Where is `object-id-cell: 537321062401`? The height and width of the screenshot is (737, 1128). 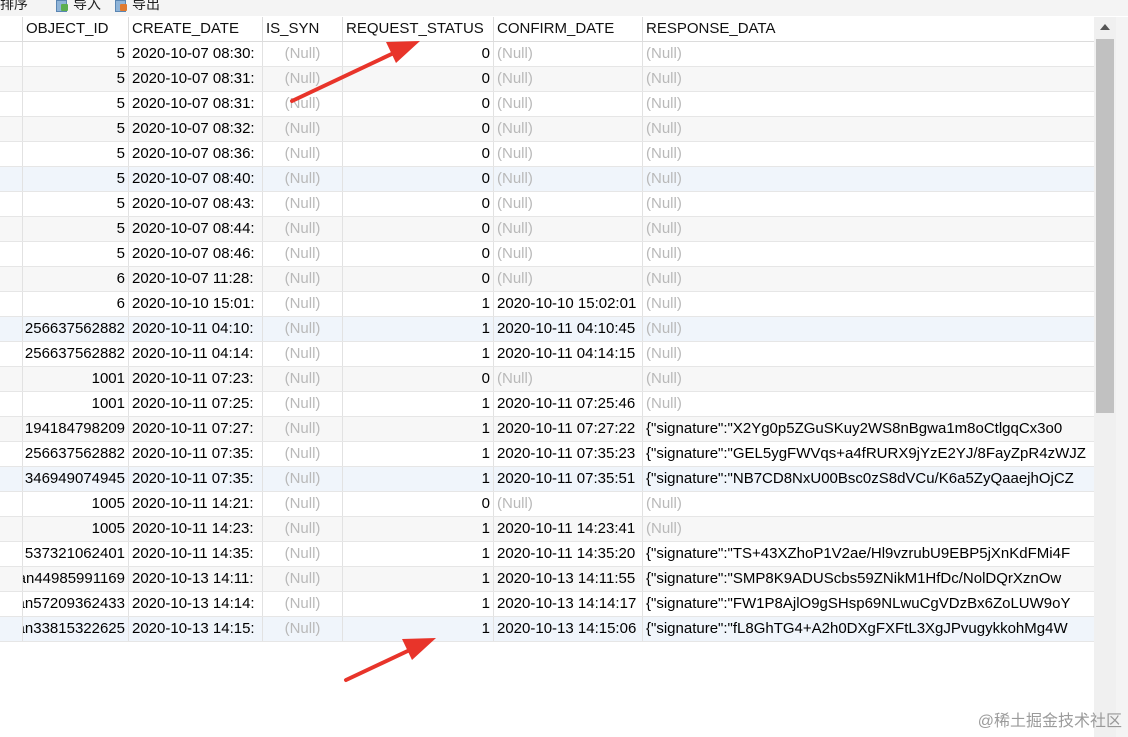
object-id-cell: 537321062401 is located at coordinates (76, 554).